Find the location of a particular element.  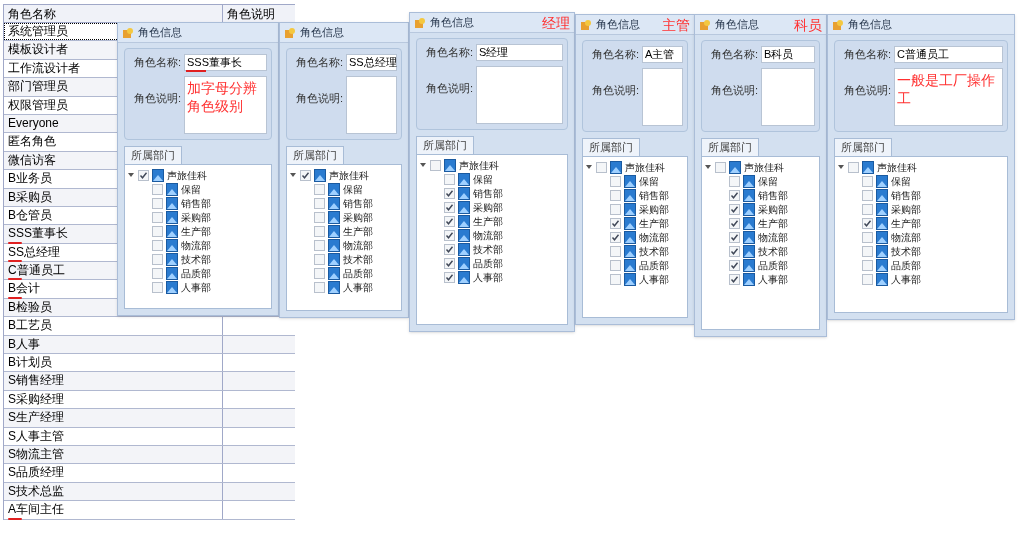

description-field: 一般是工厂操作工 is located at coordinates (948, 97).